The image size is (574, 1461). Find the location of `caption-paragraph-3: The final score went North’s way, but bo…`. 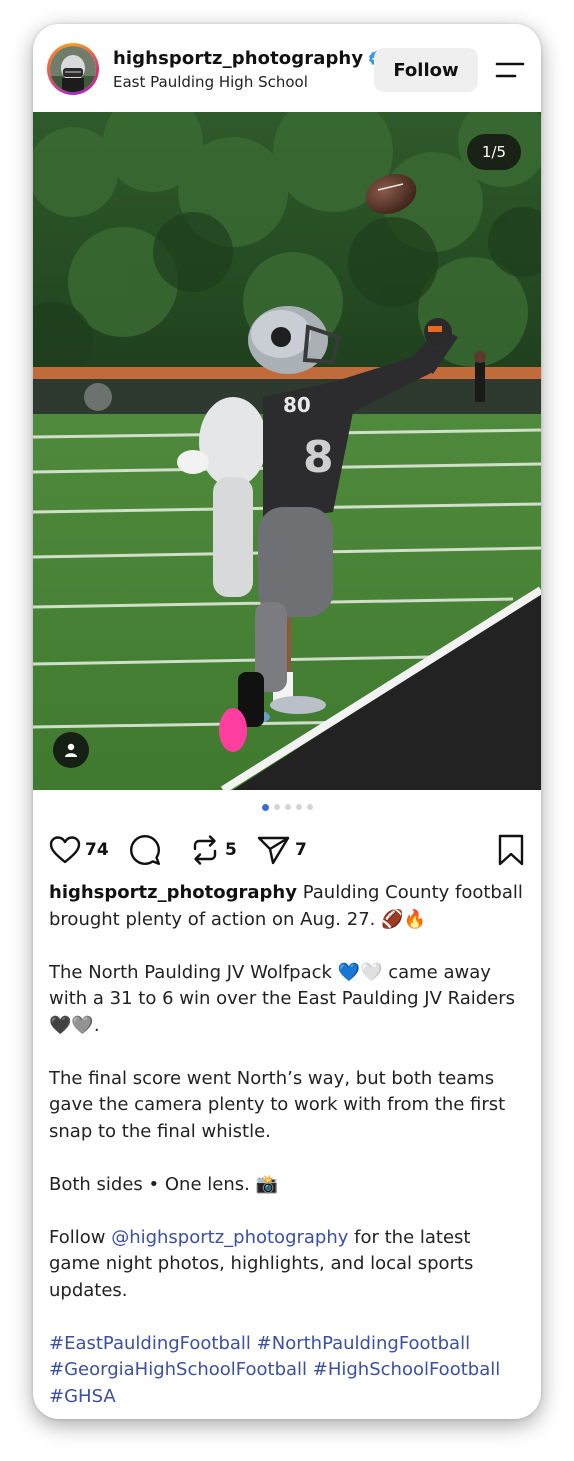

caption-paragraph-3: The final score went North’s way, but bo… is located at coordinates (277, 1104).